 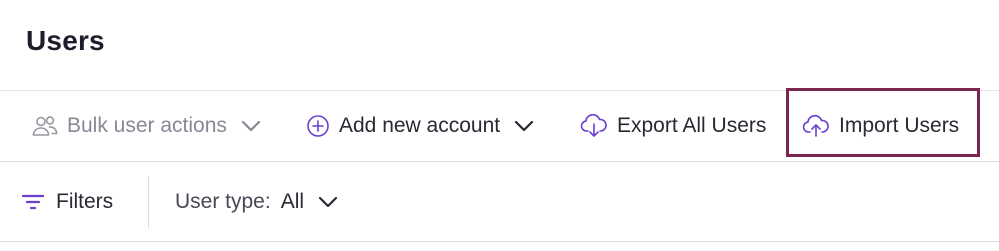 I want to click on cloud-download-icon, so click(x=594, y=126).